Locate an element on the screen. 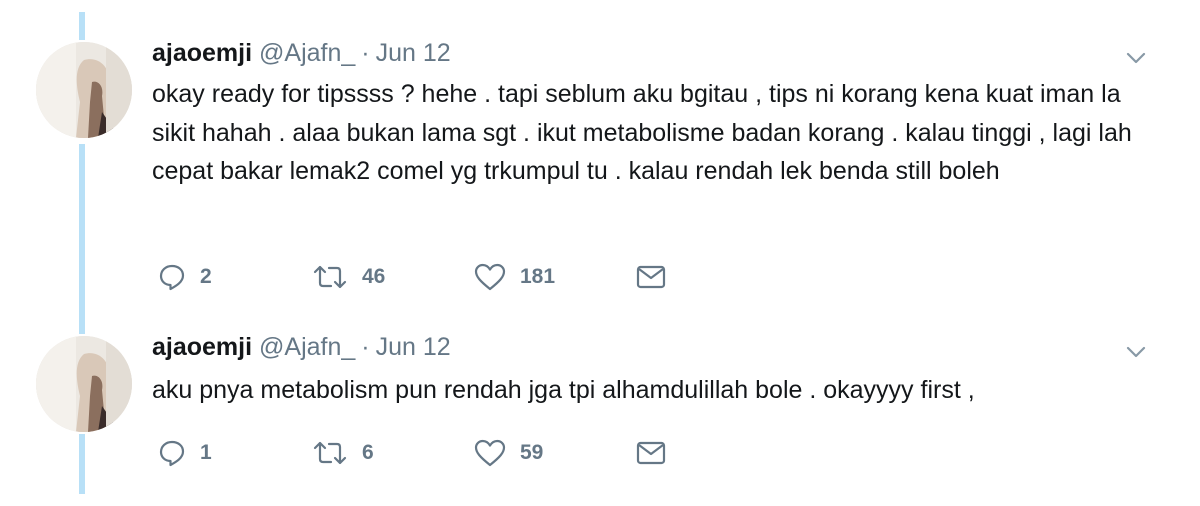  like-button: 181 is located at coordinates (514, 277).